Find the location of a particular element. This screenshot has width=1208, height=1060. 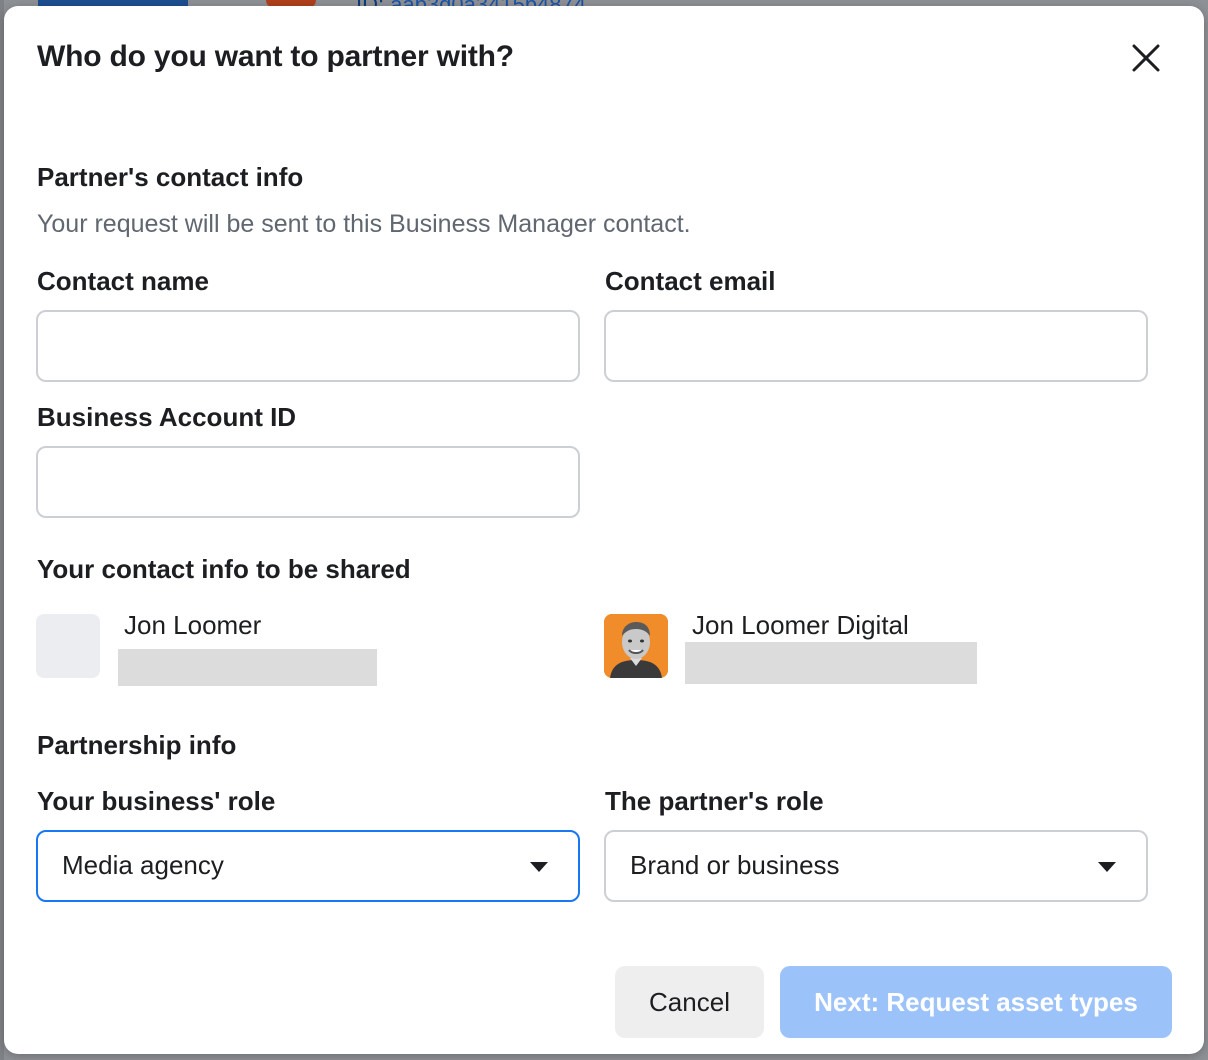

business-id-label: Business Account ID is located at coordinates (167, 417).